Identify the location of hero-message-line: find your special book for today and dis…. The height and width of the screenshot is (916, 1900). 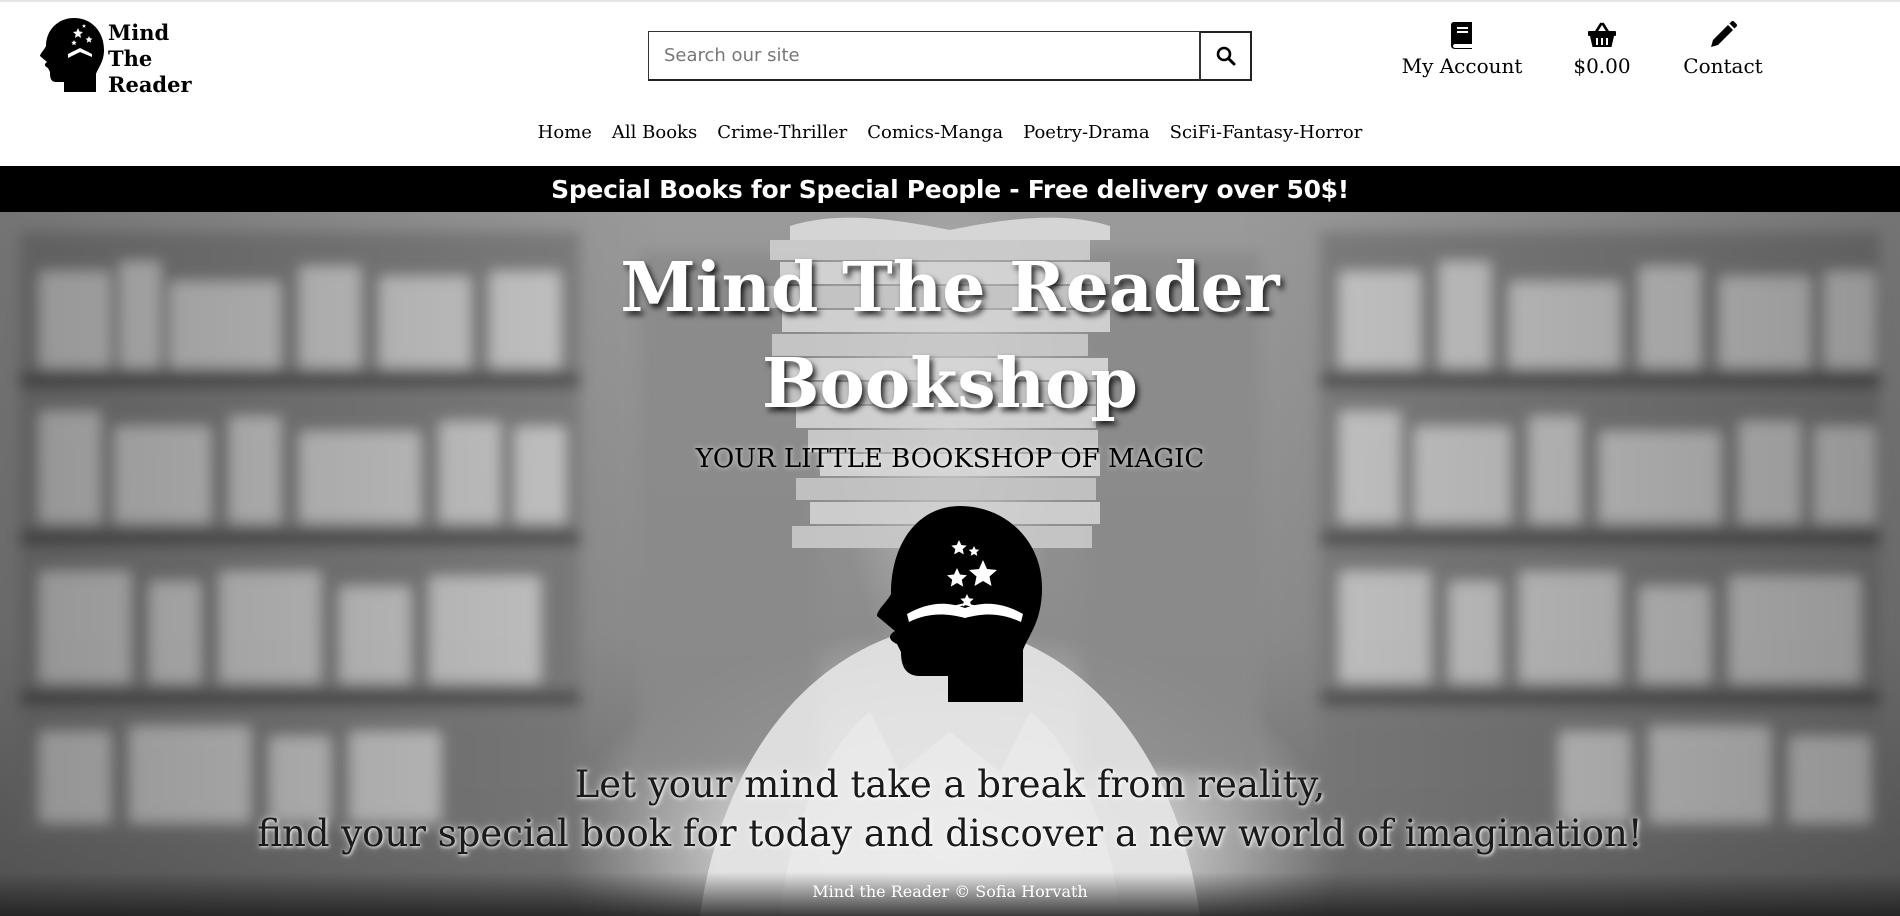
(950, 833).